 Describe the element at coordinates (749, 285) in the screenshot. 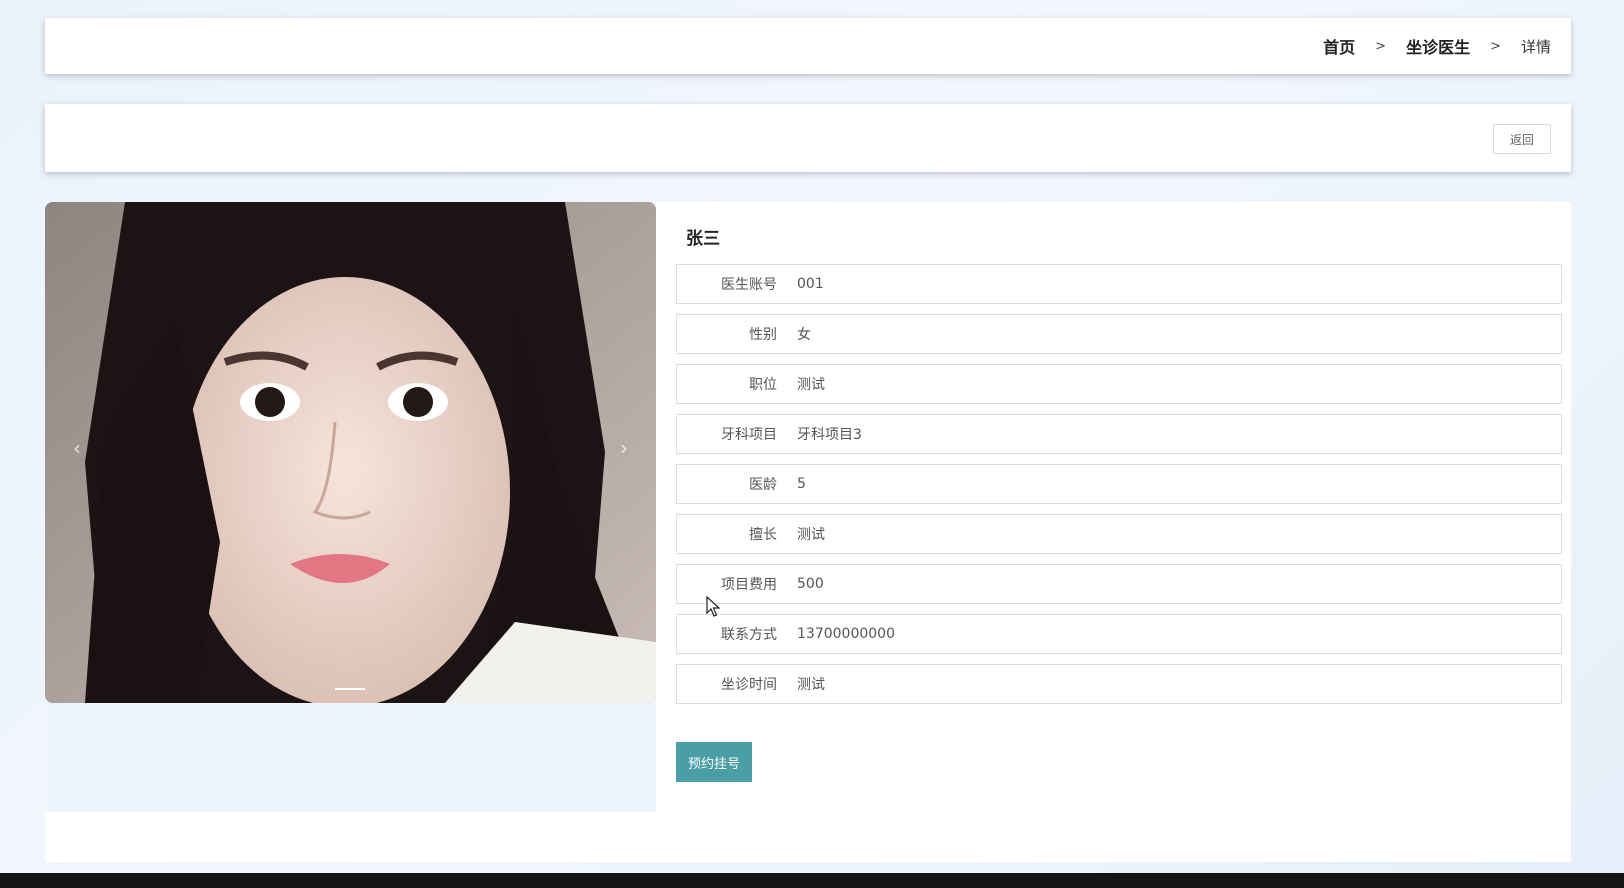

I see `info-label: 医生账号` at that location.